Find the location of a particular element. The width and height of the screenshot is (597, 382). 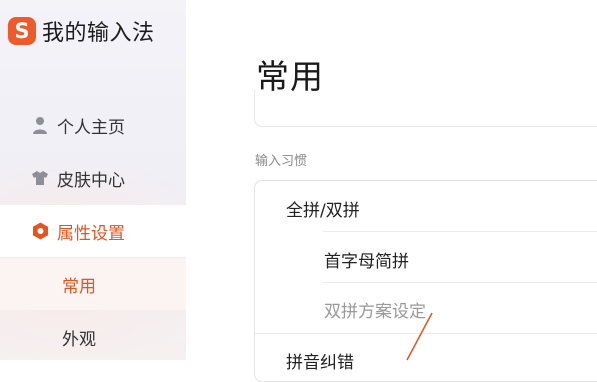

app-logo-icon: S is located at coordinates (22, 31).